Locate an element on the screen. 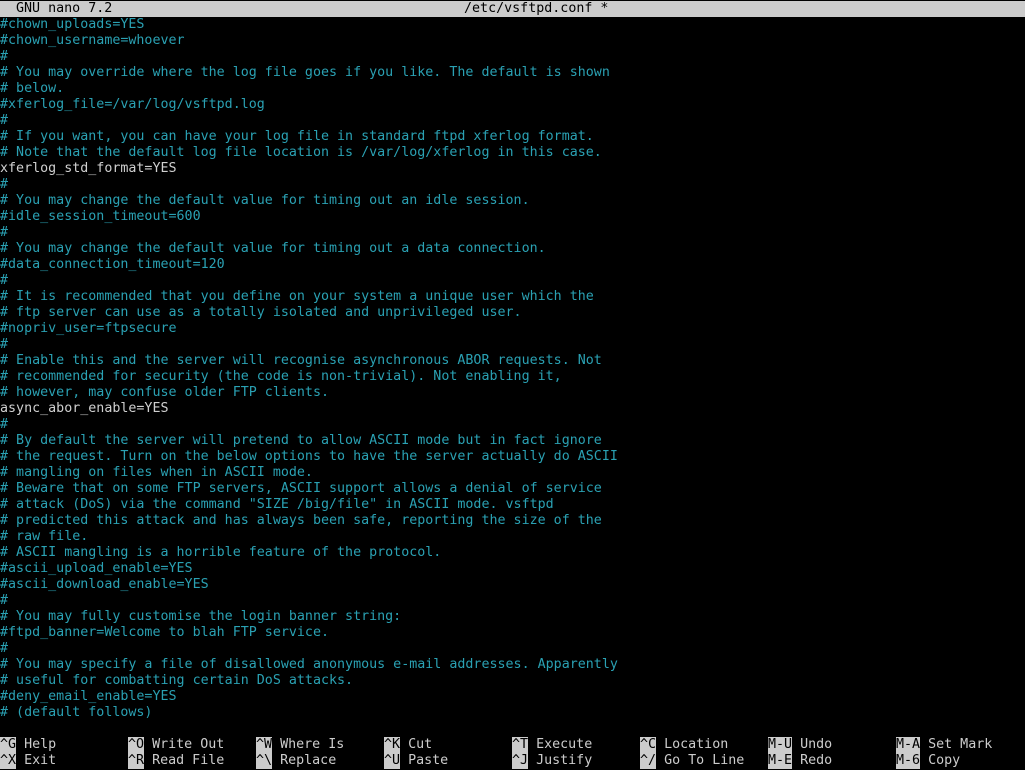 The width and height of the screenshot is (1025, 770). shortcut-cut: ^K Cut is located at coordinates (408, 745).